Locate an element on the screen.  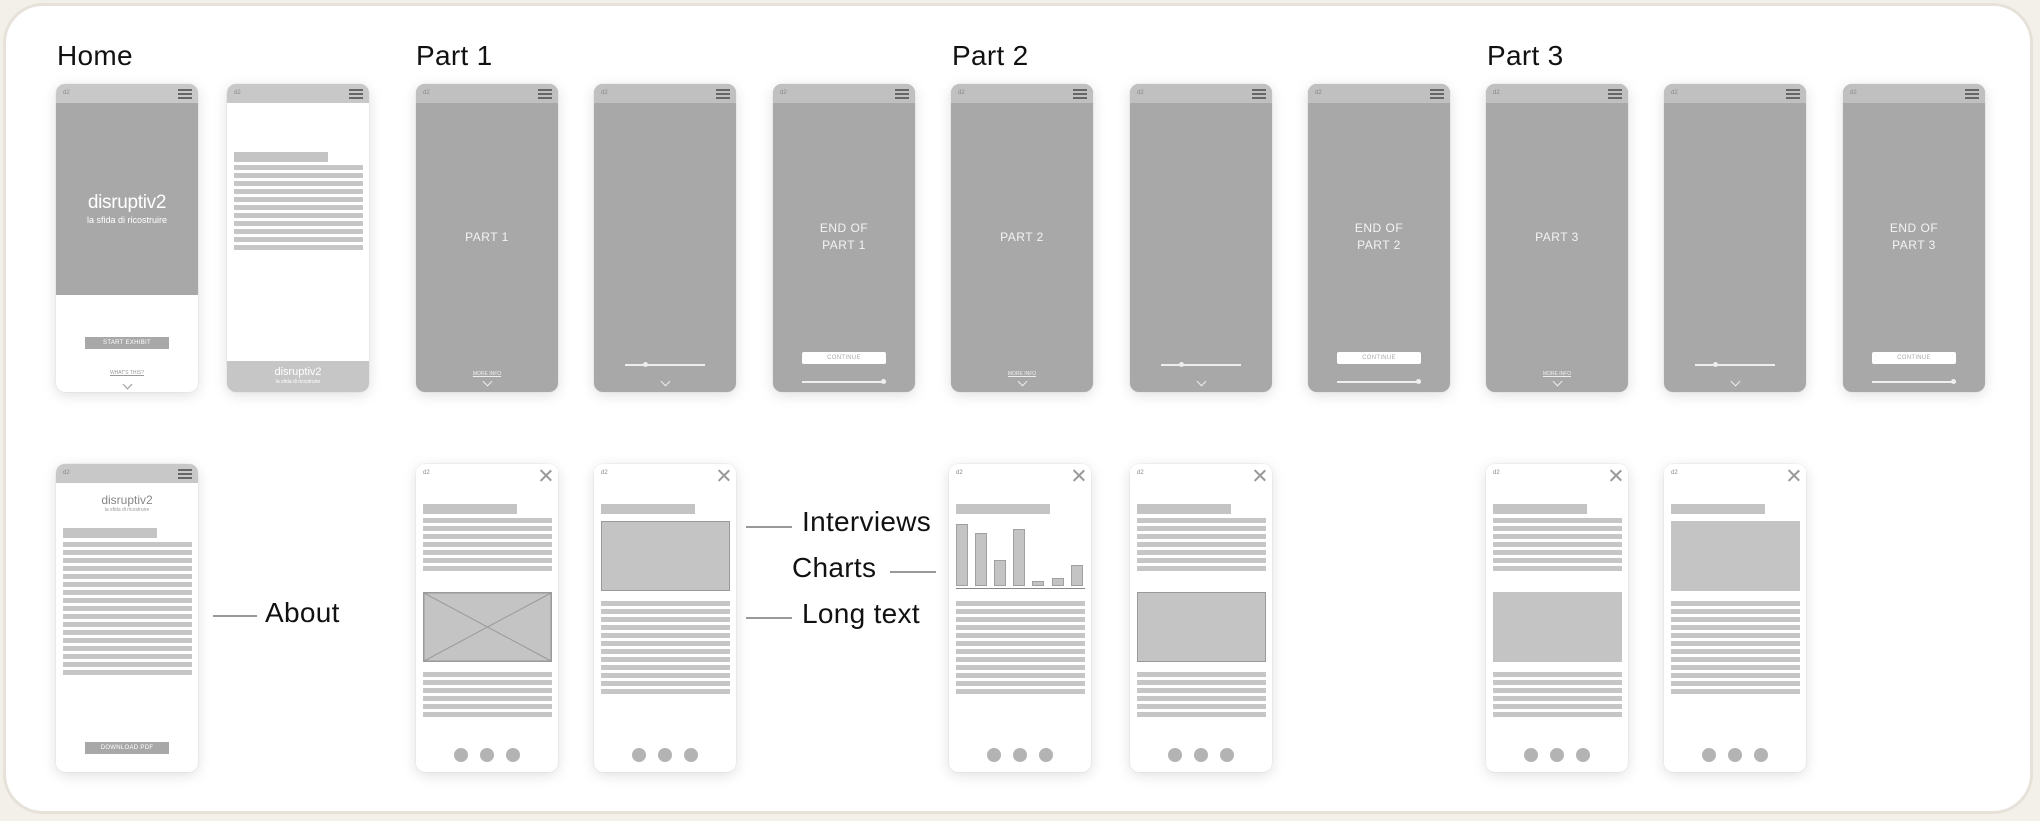
charts-leader-line is located at coordinates (913, 572).